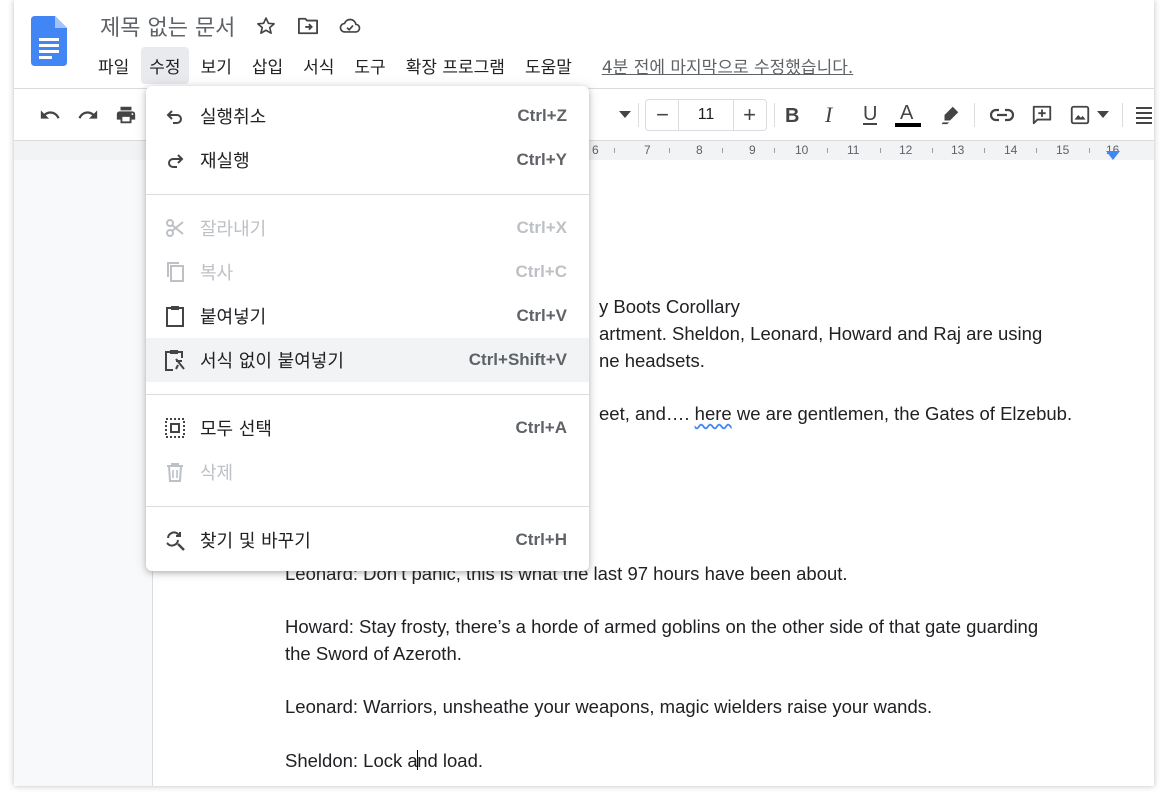  Describe the element at coordinates (1042, 115) in the screenshot. I see `add-comment-icon` at that location.